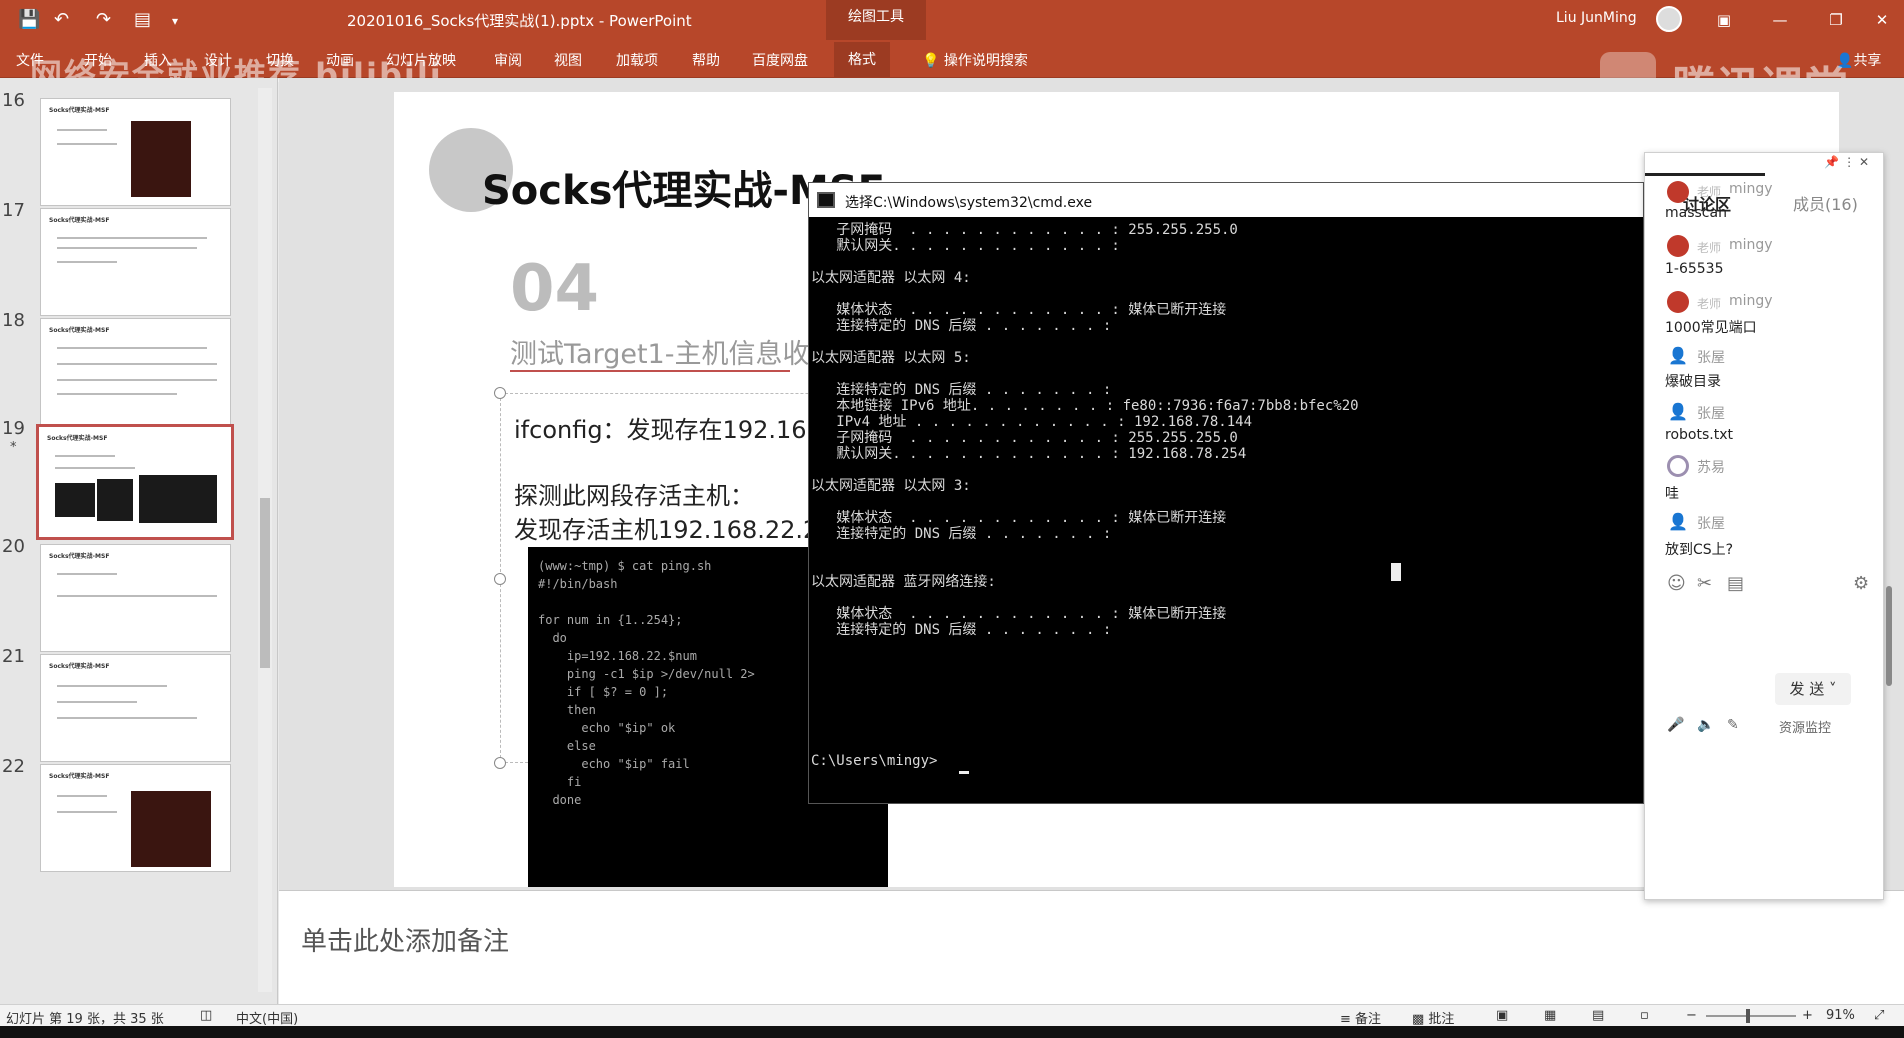  Describe the element at coordinates (1751, 1016) in the screenshot. I see `zoom-slider` at that location.